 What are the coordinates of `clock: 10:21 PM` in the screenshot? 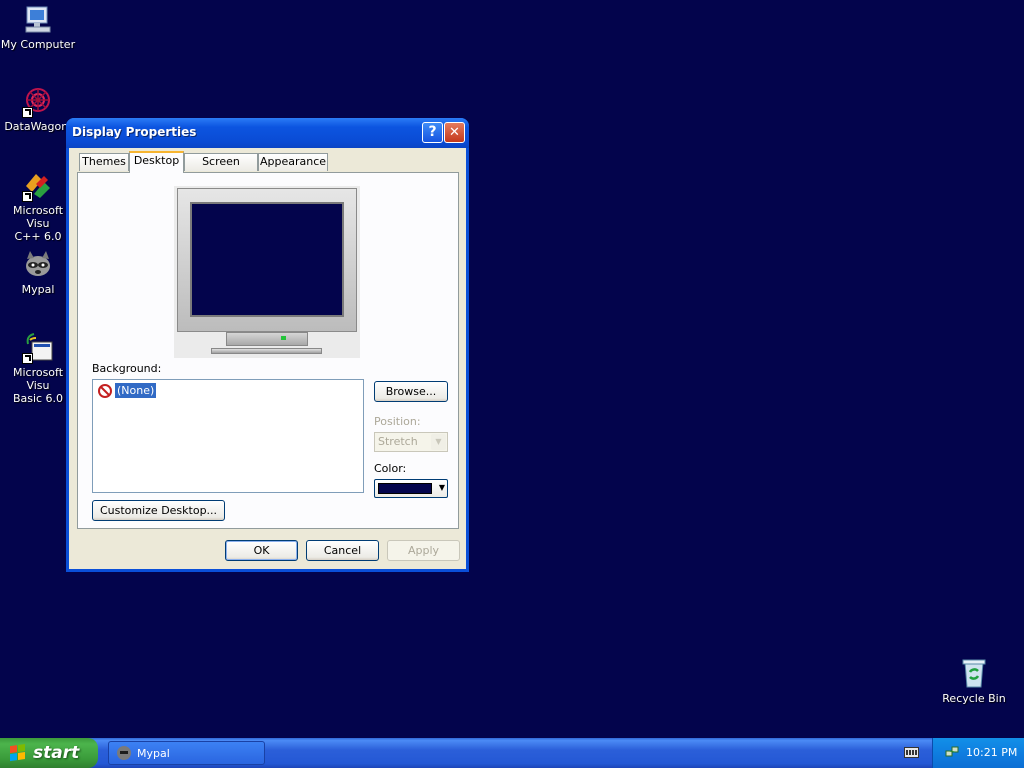 It's located at (991, 752).